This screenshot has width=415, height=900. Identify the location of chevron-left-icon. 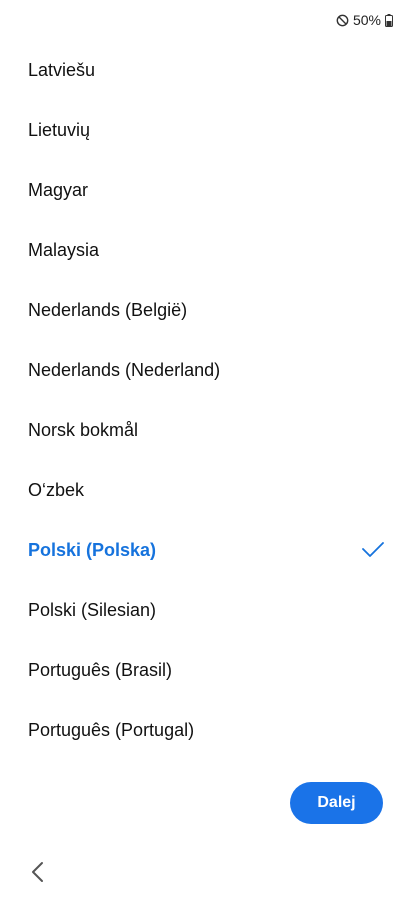
(38, 872).